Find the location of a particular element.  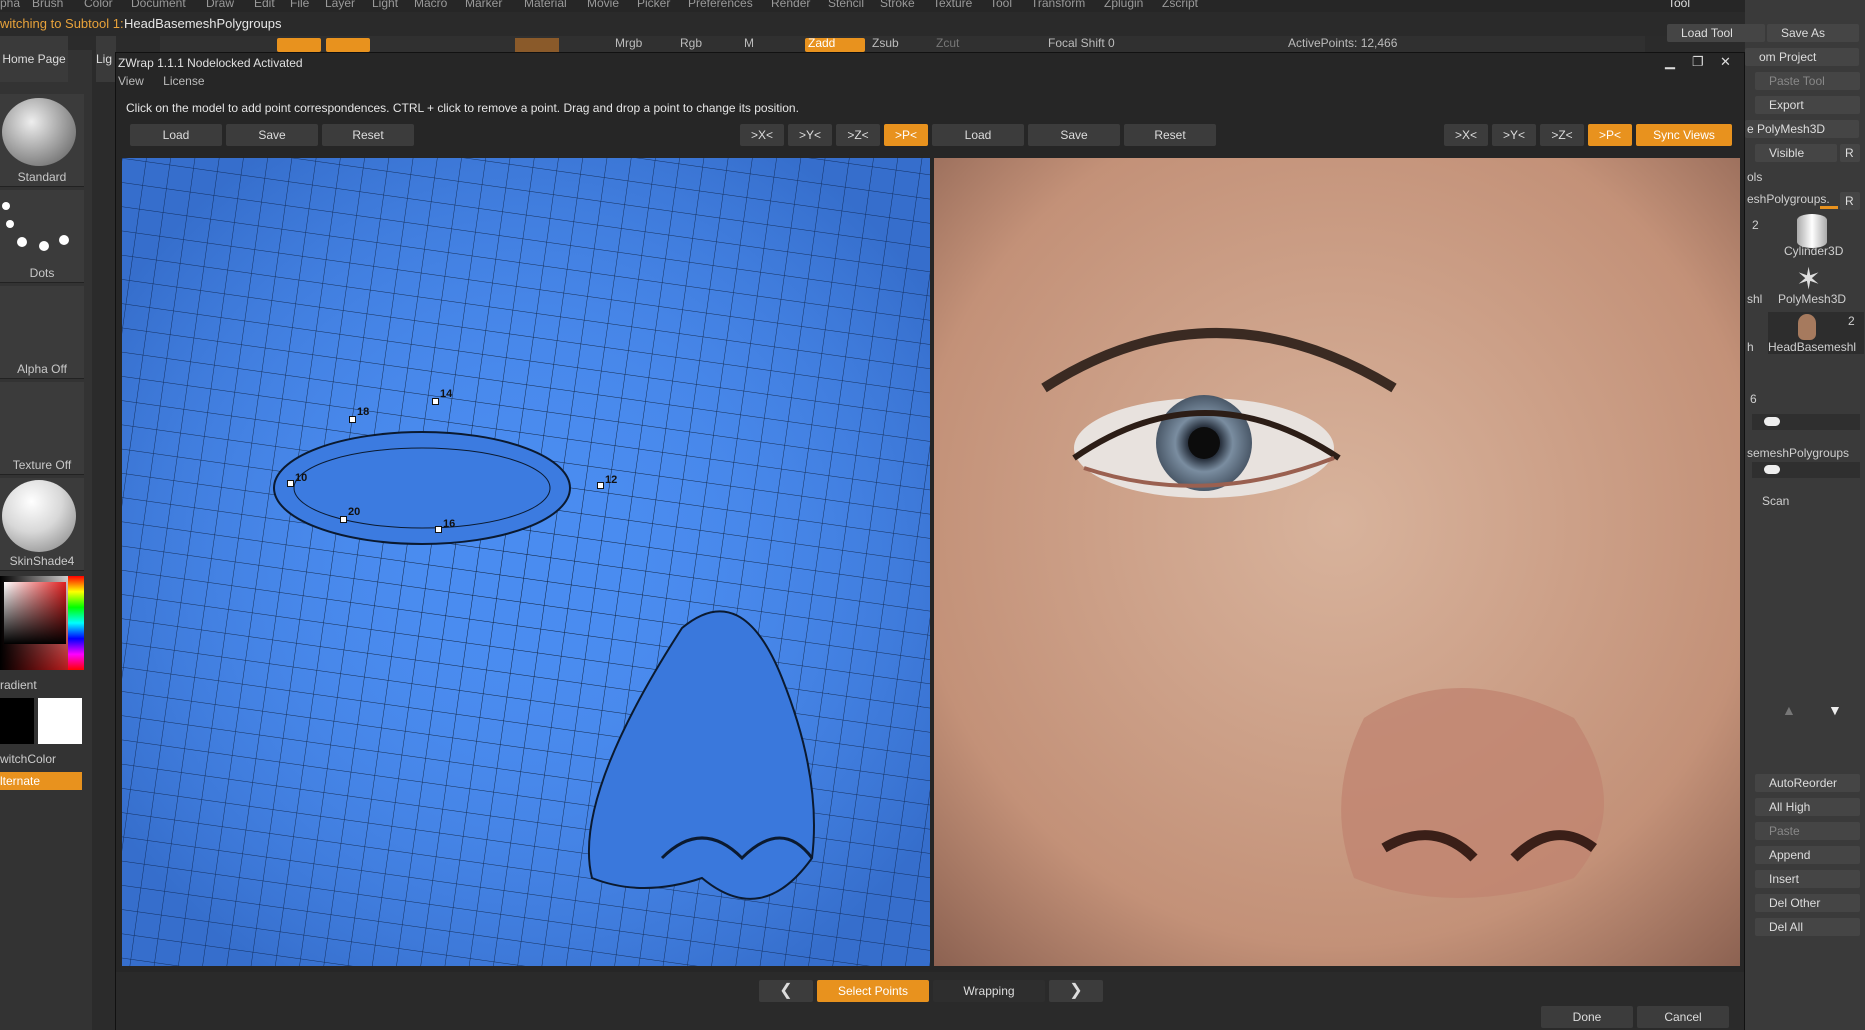

menu-light: Light is located at coordinates (385, 5).